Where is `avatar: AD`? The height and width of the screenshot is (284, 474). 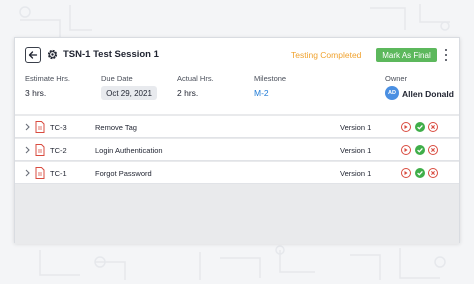
avatar: AD is located at coordinates (392, 93).